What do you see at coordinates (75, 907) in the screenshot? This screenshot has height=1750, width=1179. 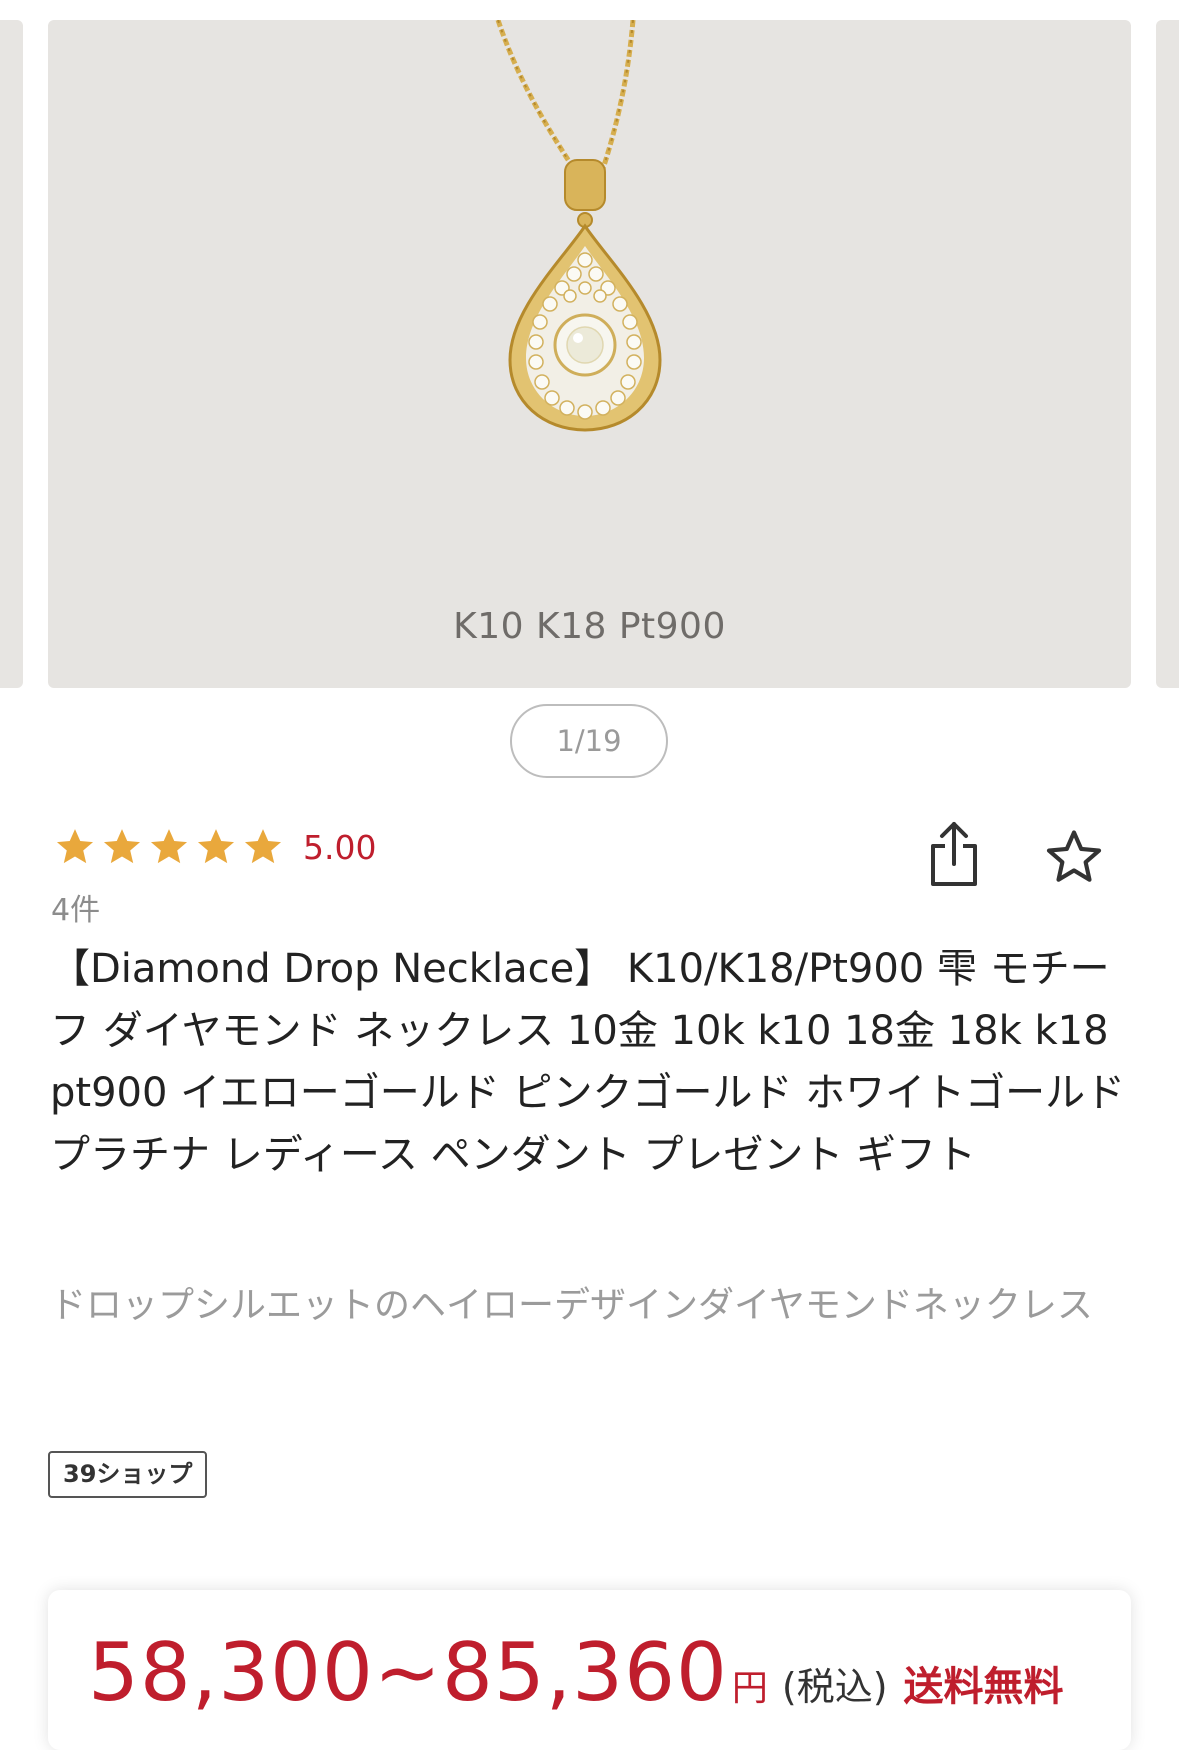 I see `review-count: 4件` at bounding box center [75, 907].